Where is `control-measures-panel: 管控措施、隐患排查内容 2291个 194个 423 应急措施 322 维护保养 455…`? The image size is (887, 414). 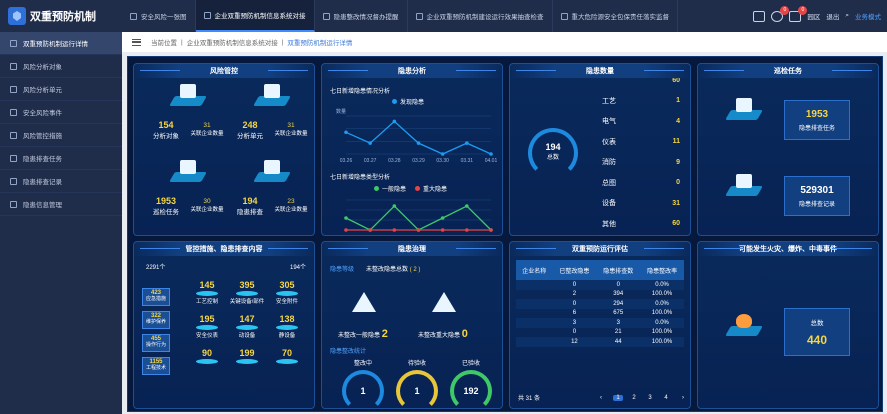 control-measures-panel: 管控措施、隐患排查内容 2291个 194个 423 应急措施 322 维护保养 455… is located at coordinates (224, 325).